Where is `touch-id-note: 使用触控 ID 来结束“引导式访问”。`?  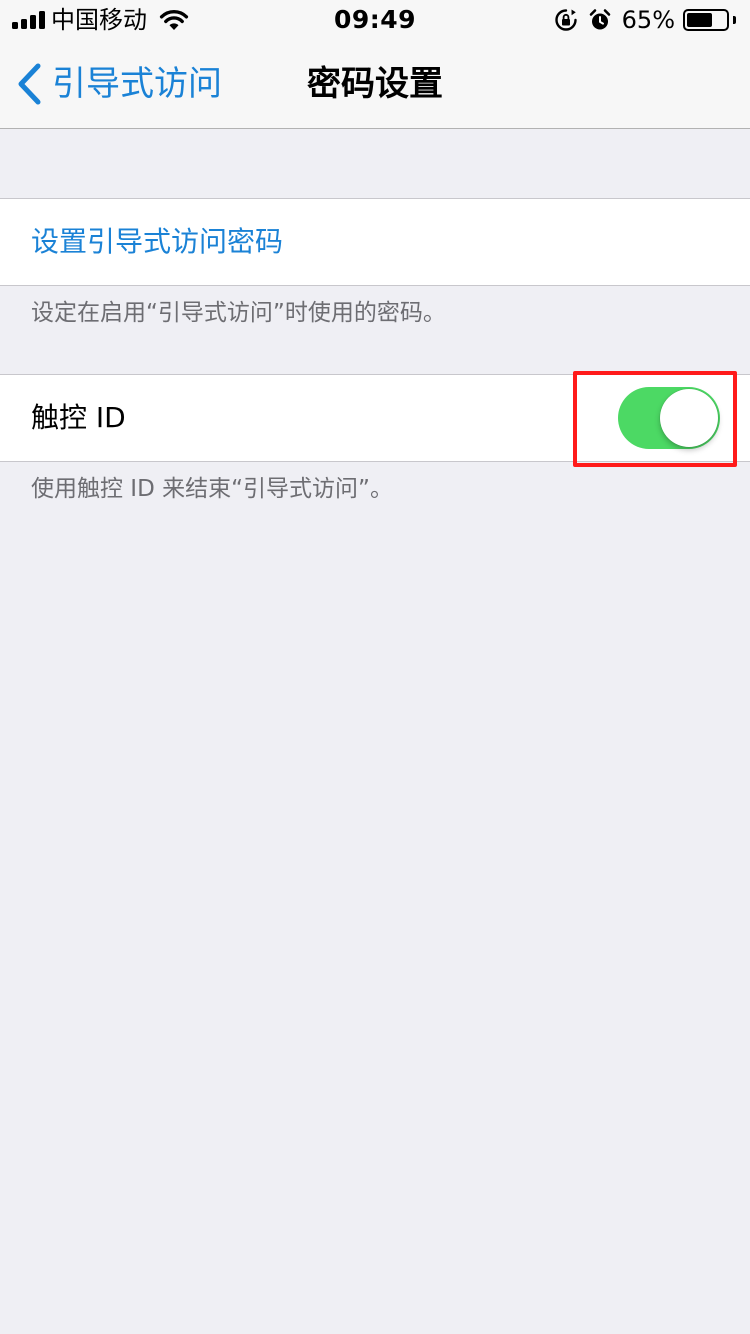 touch-id-note: 使用触控 ID 来结束“引导式访问”。 is located at coordinates (212, 489).